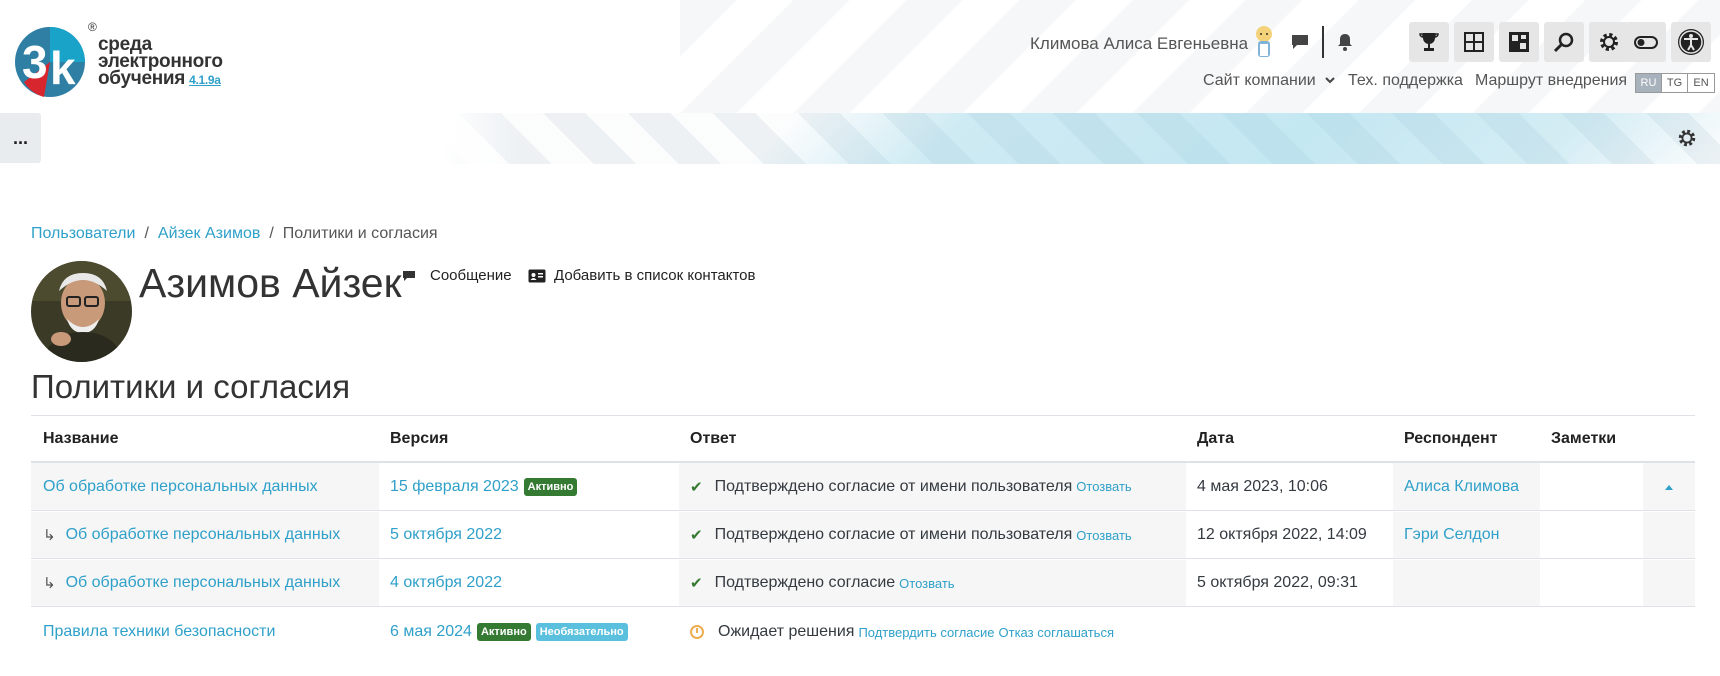  What do you see at coordinates (1264, 42) in the screenshot?
I see `user-avatar` at bounding box center [1264, 42].